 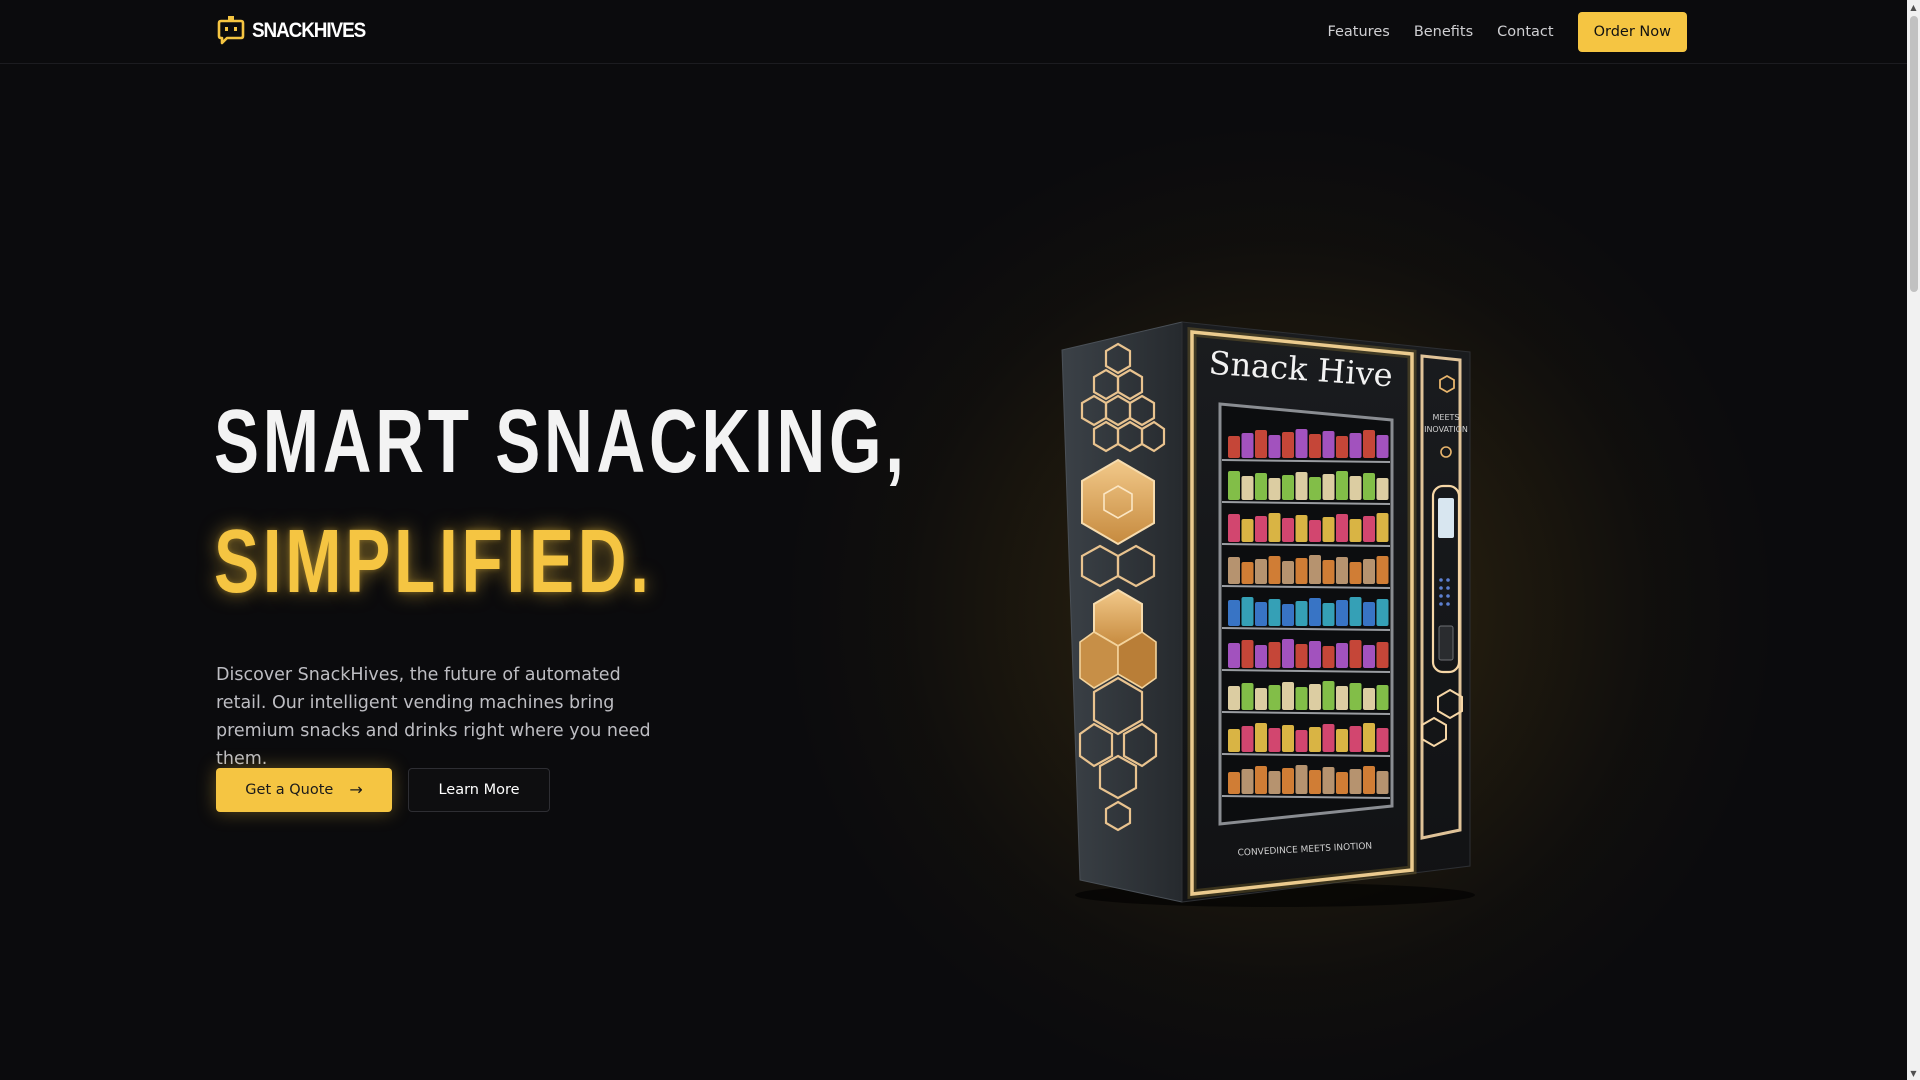 What do you see at coordinates (1913, 1073) in the screenshot?
I see `scroll-down-arrow-icon: ▼` at bounding box center [1913, 1073].